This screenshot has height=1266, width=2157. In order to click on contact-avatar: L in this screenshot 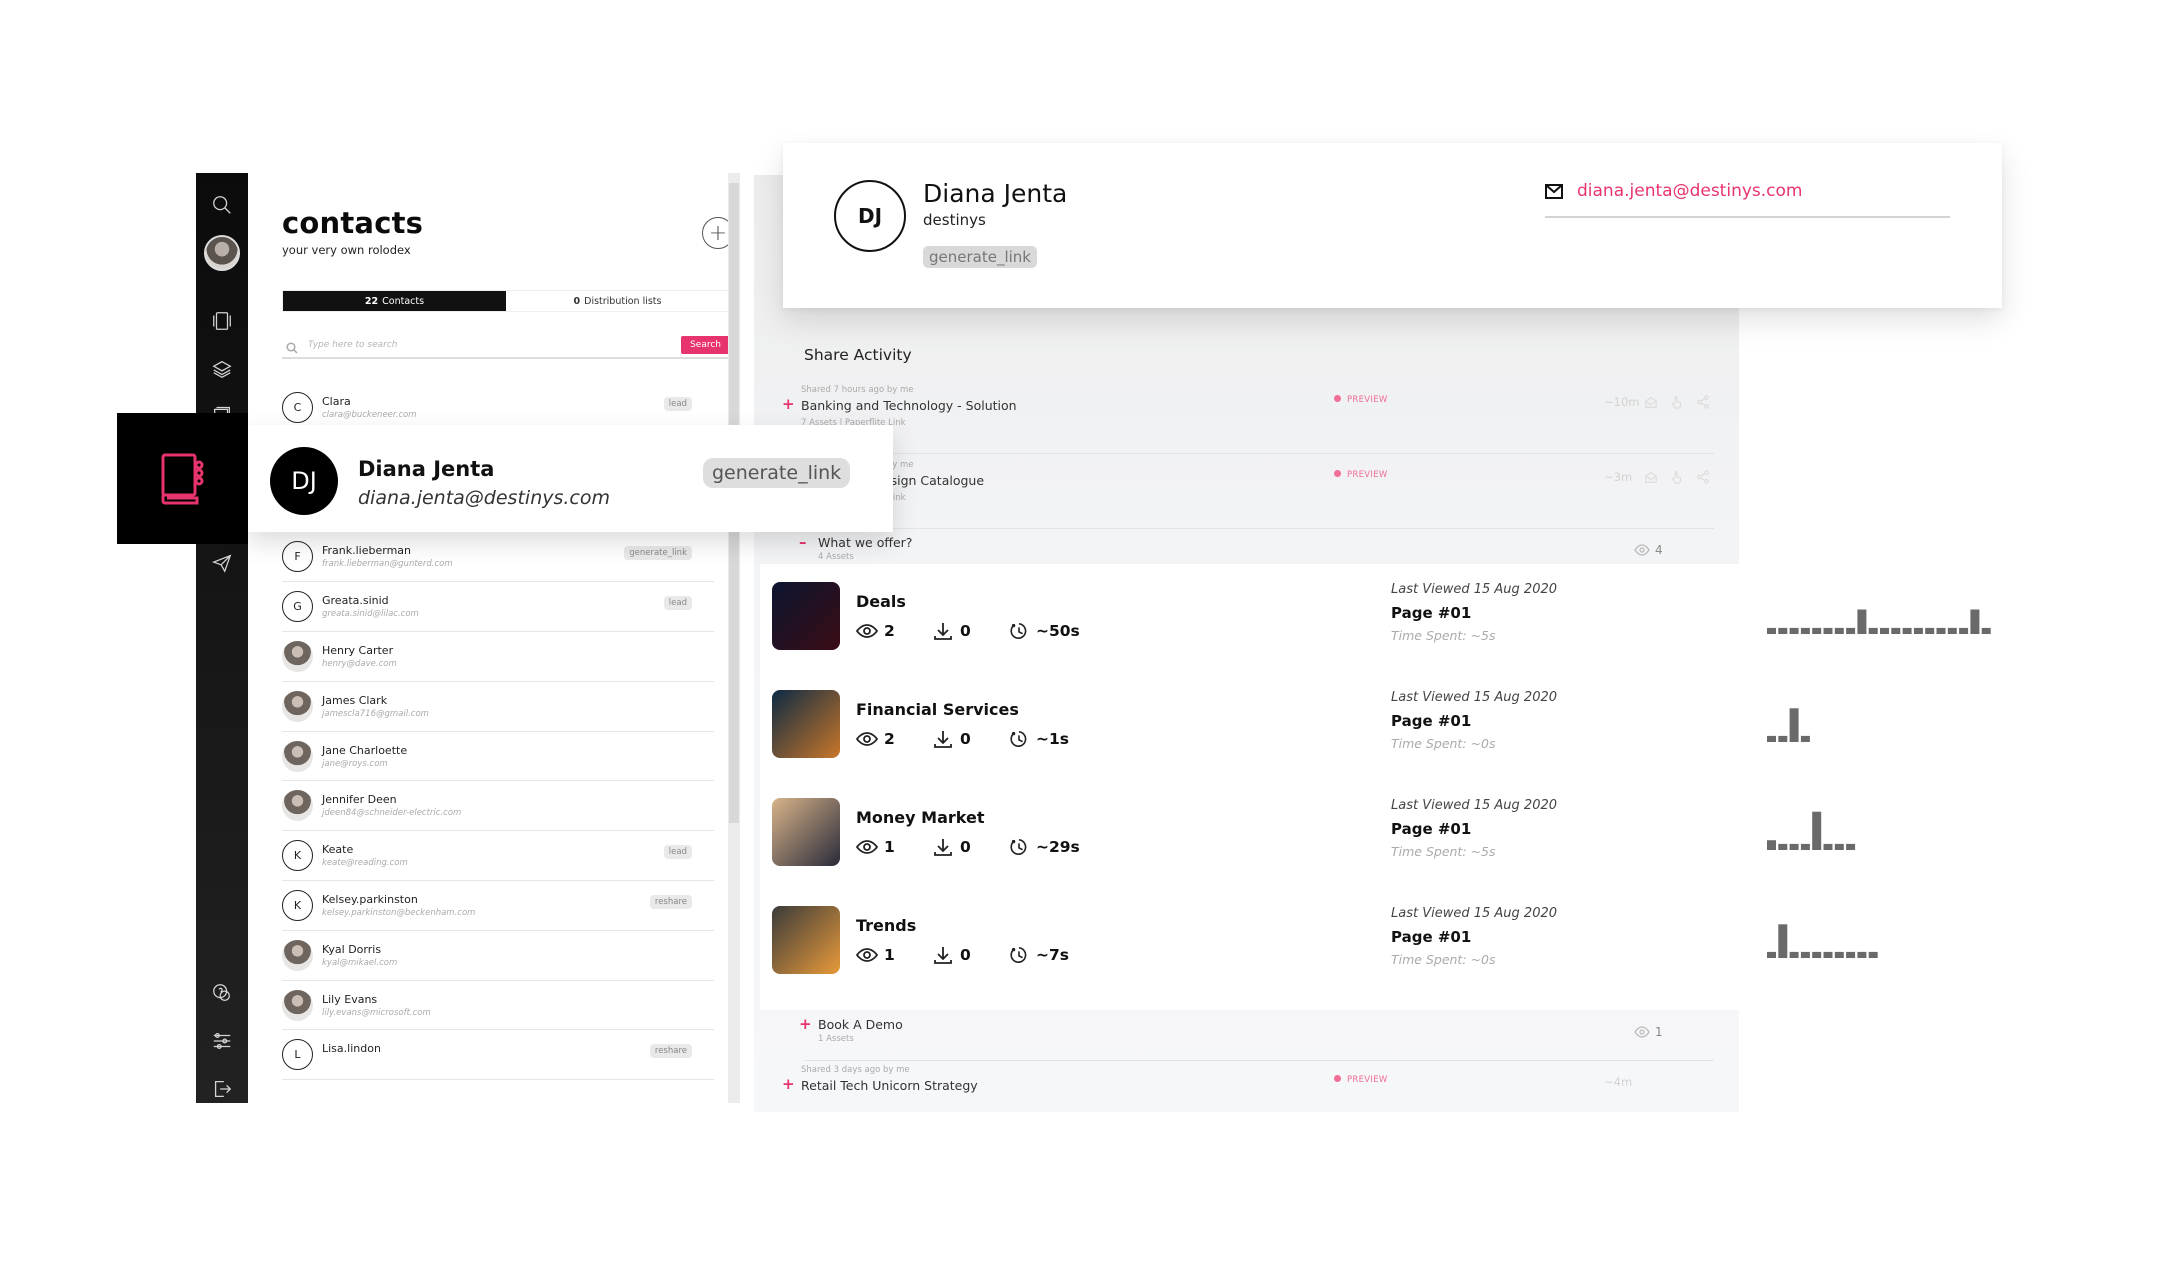, I will do `click(297, 1055)`.